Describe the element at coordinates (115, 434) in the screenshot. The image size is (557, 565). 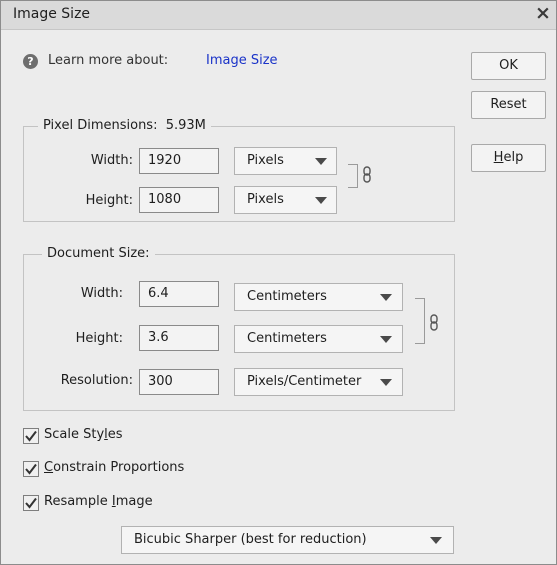
I see `scale-styles-text-rest: es` at that location.